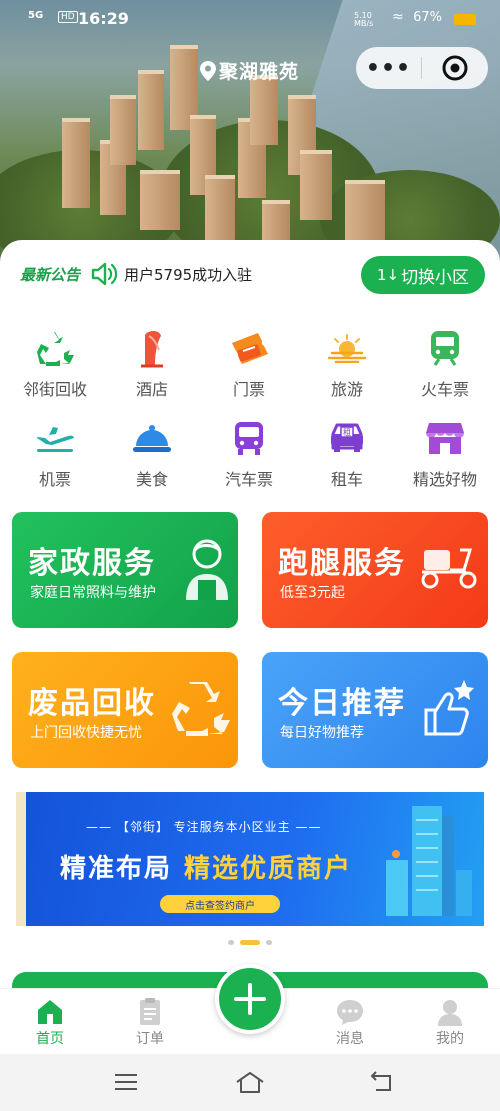 Image resolution: width=500 pixels, height=1111 pixels. I want to click on mini-program-capsule: •••, so click(422, 68).